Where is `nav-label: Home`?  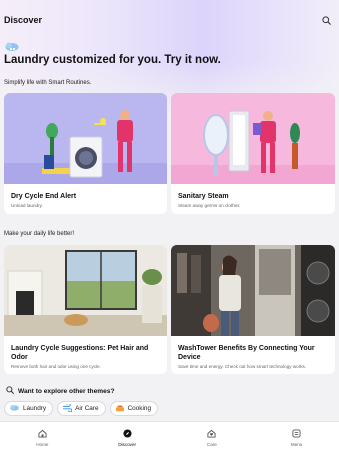 nav-label: Home is located at coordinates (42, 444).